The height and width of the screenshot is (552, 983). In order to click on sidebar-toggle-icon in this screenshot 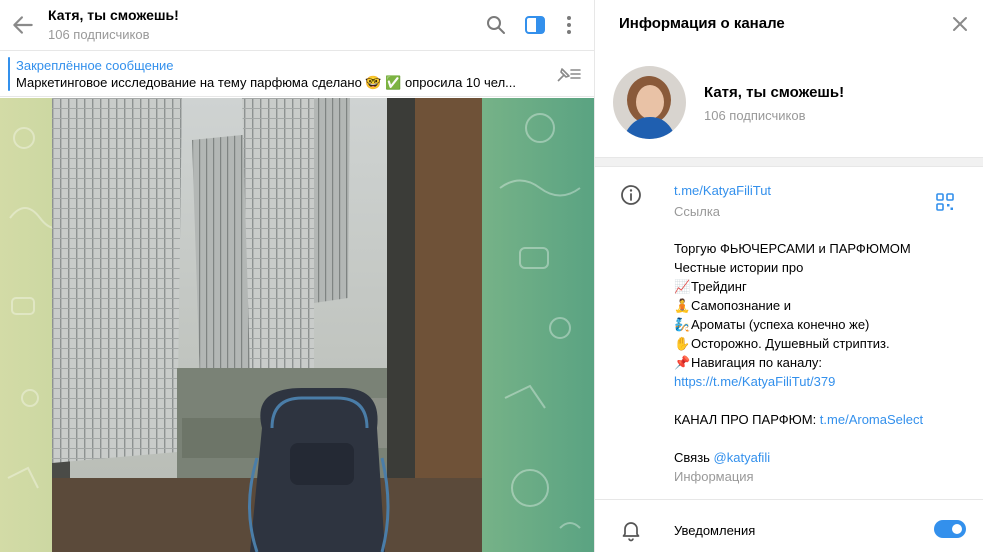, I will do `click(535, 25)`.